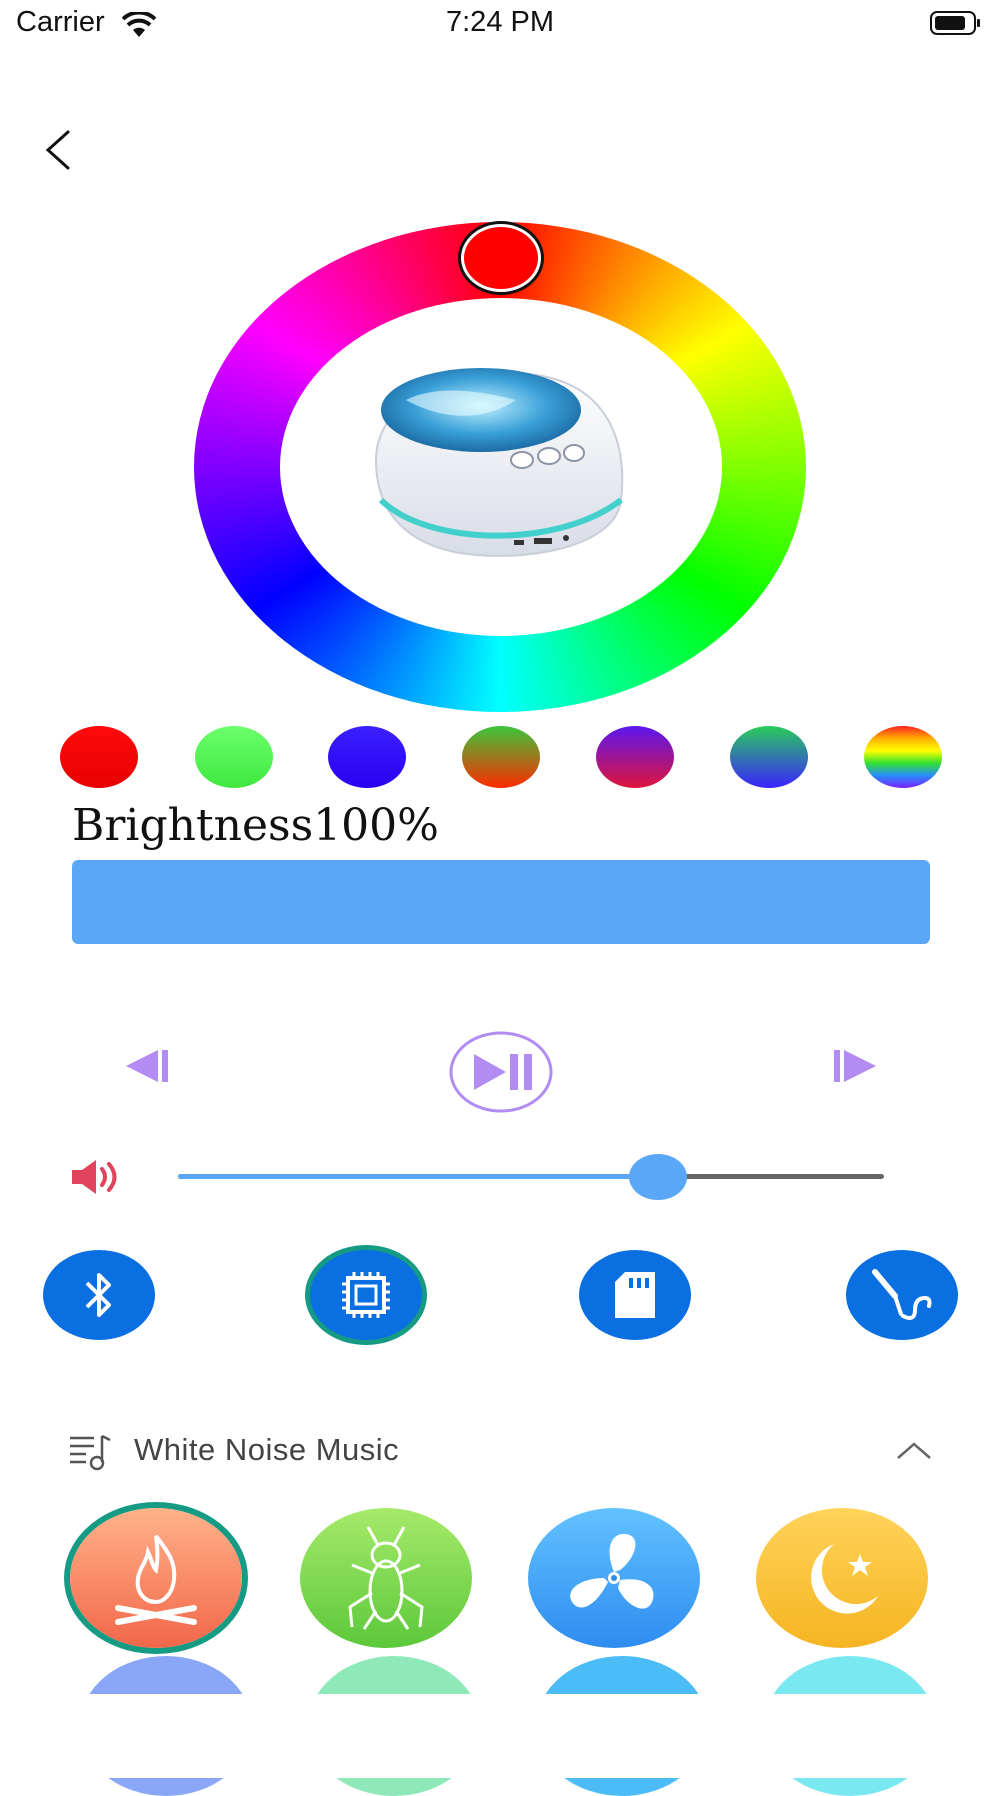  I want to click on preset-red, so click(99, 757).